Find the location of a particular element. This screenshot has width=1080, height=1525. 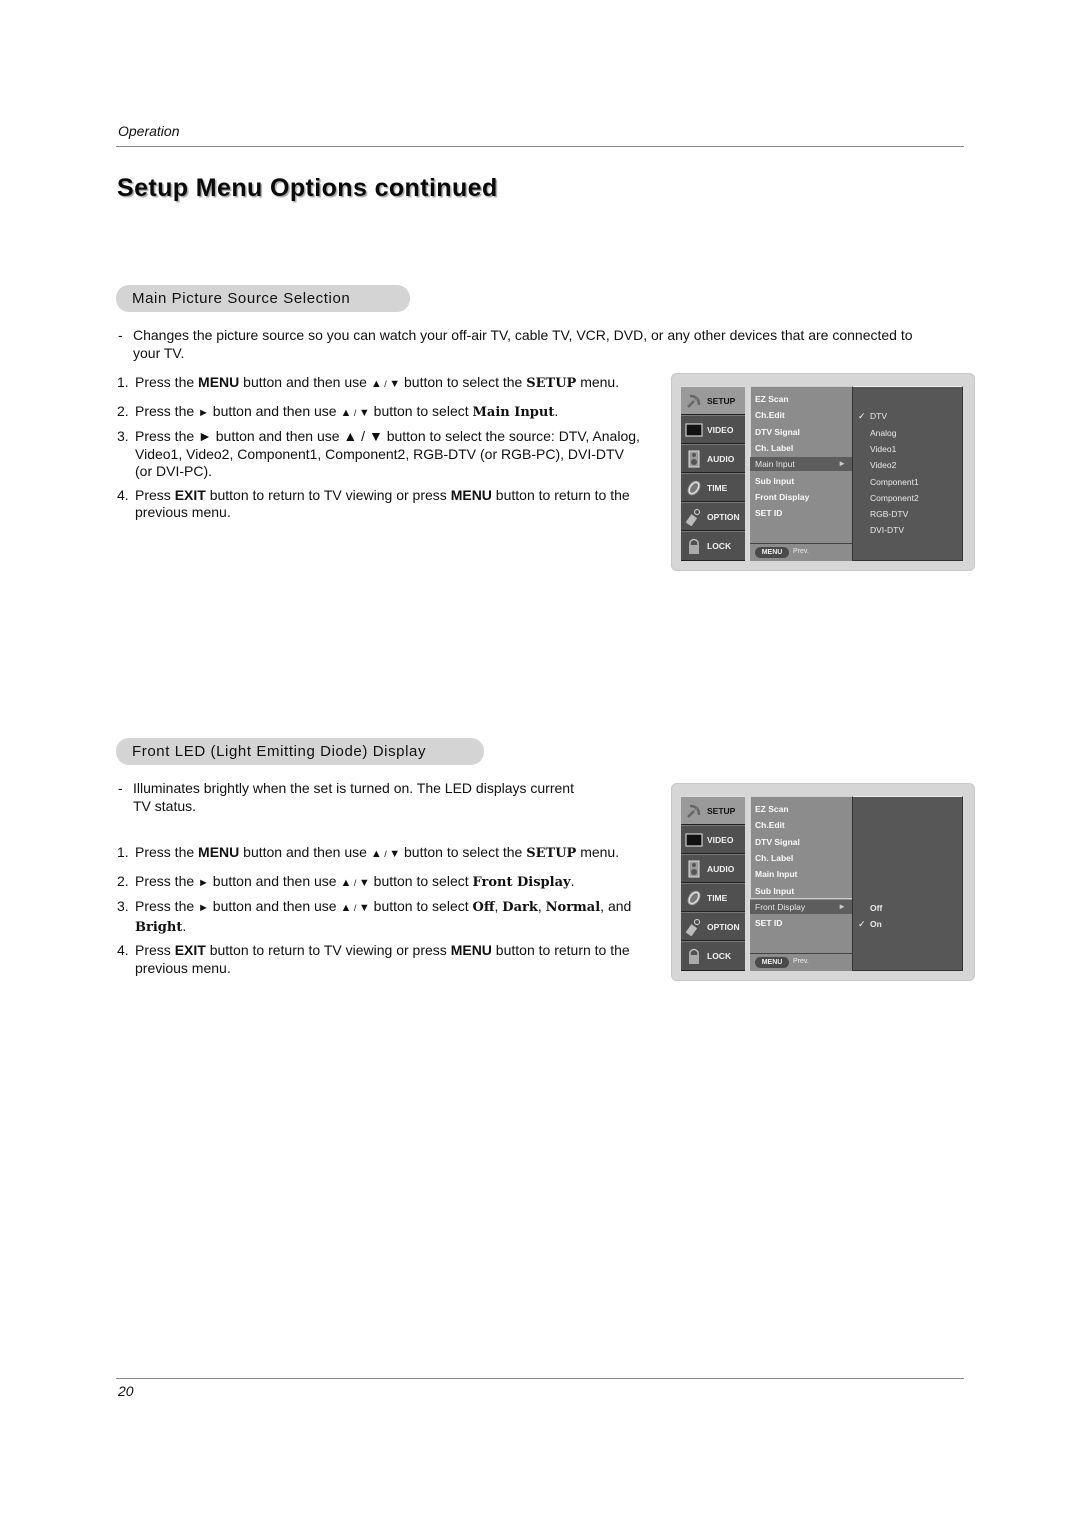

option-video2: Video2 is located at coordinates (883, 465).